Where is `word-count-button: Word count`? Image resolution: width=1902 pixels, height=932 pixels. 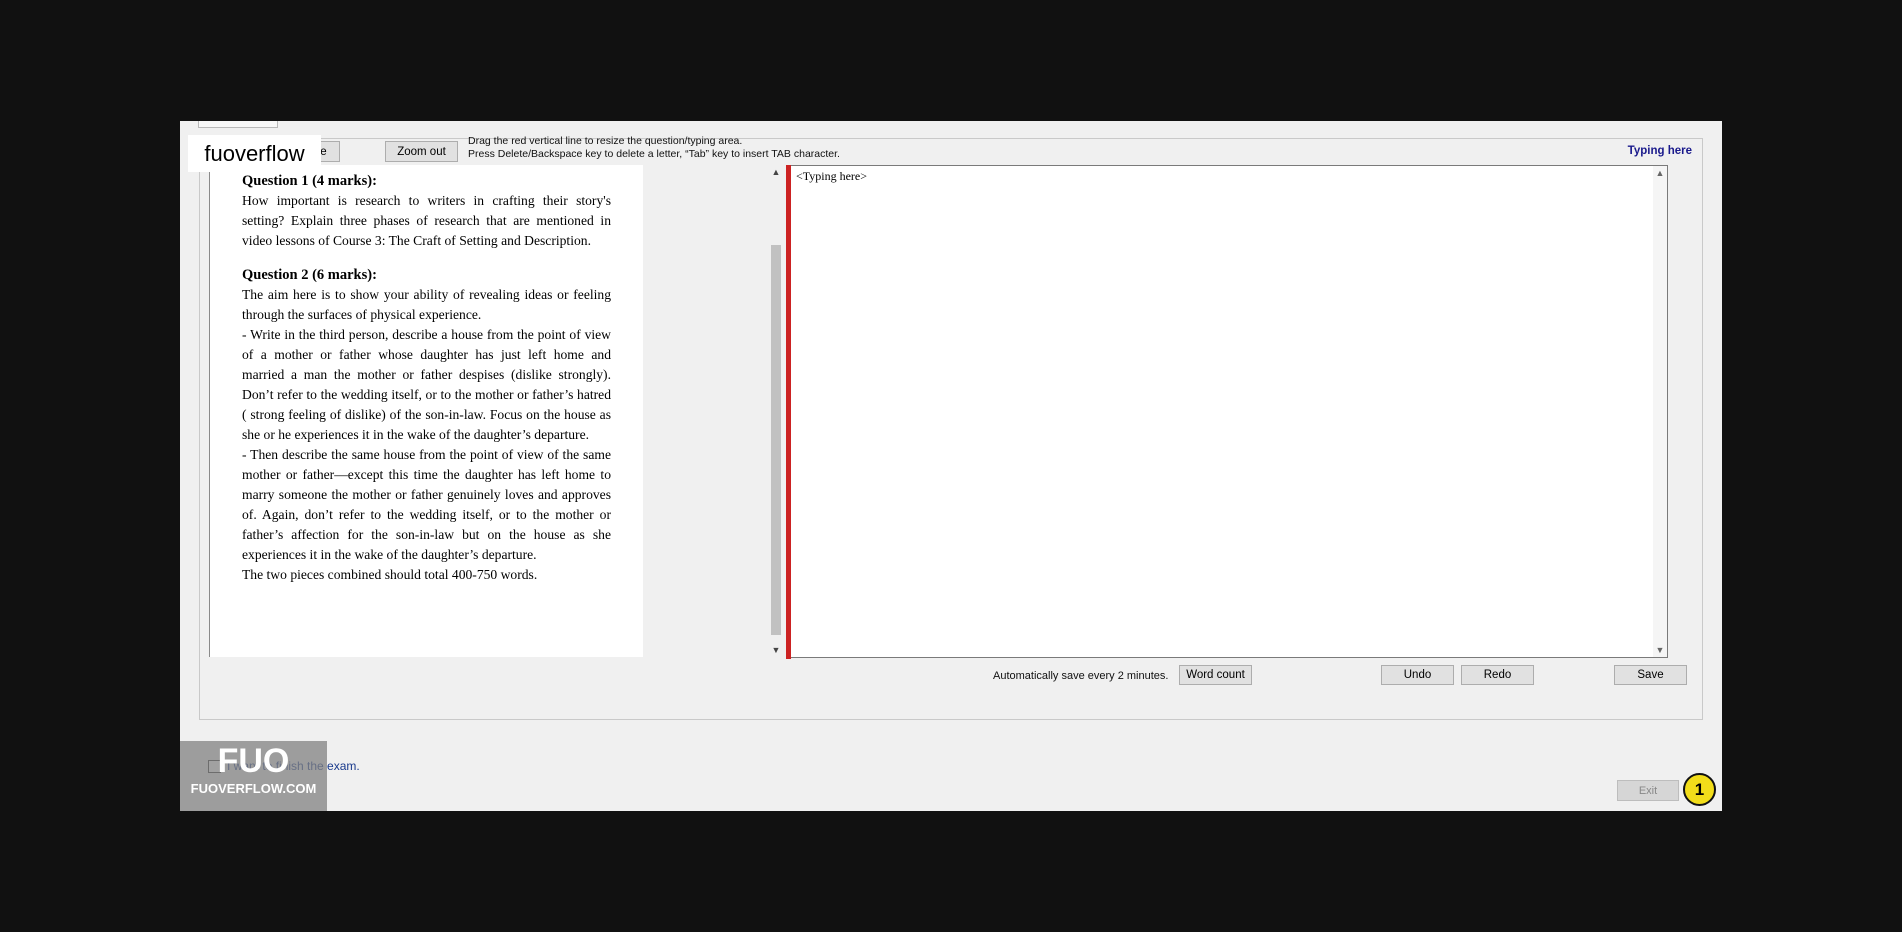
word-count-button: Word count is located at coordinates (1215, 675).